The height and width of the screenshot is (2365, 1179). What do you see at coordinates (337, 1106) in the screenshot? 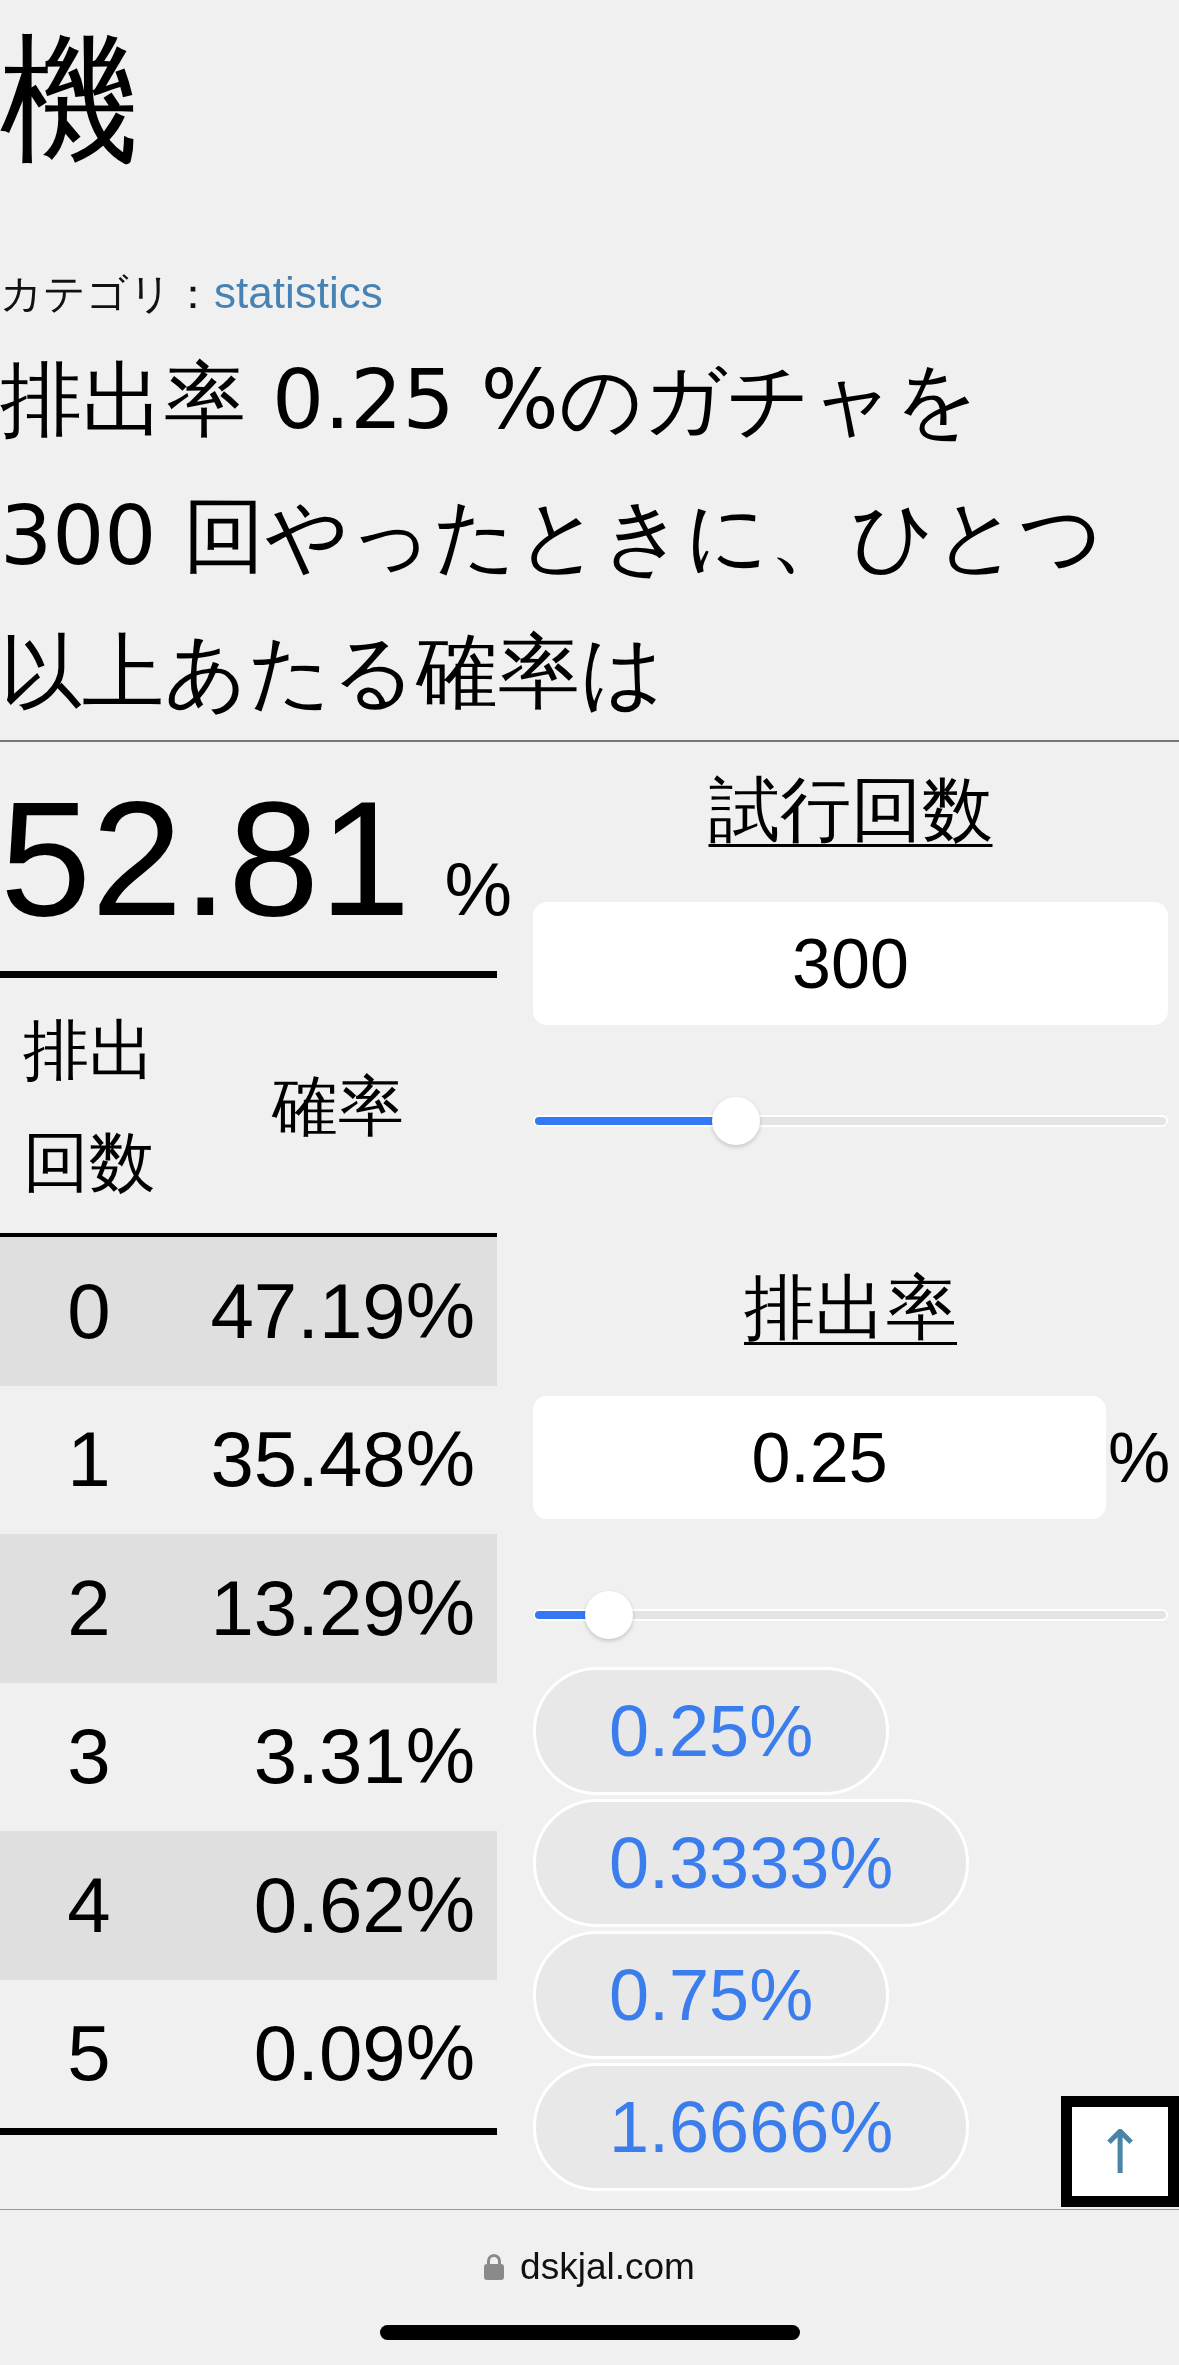
I see `table-header-cell-text: 確率` at bounding box center [337, 1106].